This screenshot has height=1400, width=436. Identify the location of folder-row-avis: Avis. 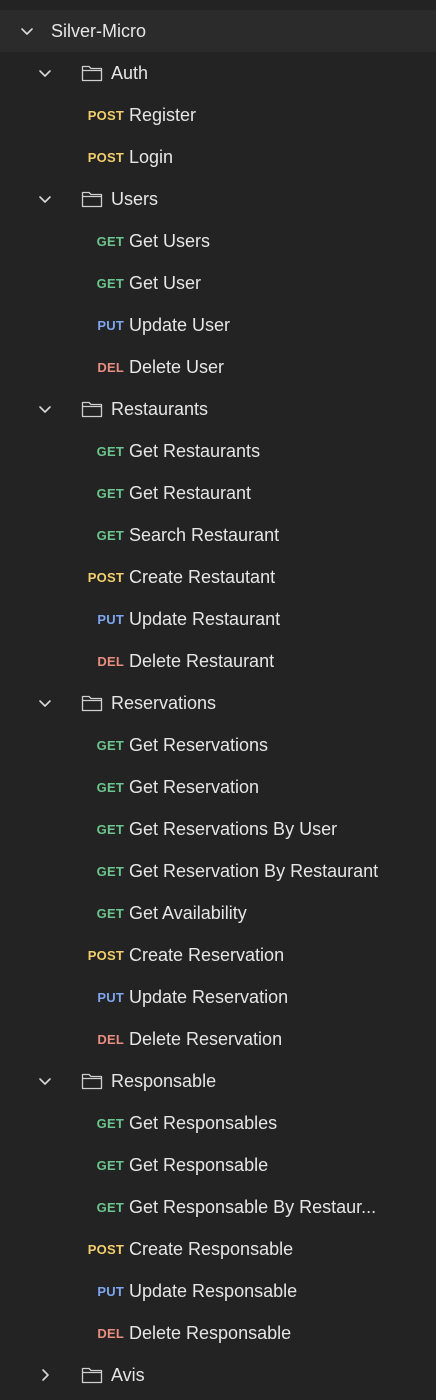
(218, 1375).